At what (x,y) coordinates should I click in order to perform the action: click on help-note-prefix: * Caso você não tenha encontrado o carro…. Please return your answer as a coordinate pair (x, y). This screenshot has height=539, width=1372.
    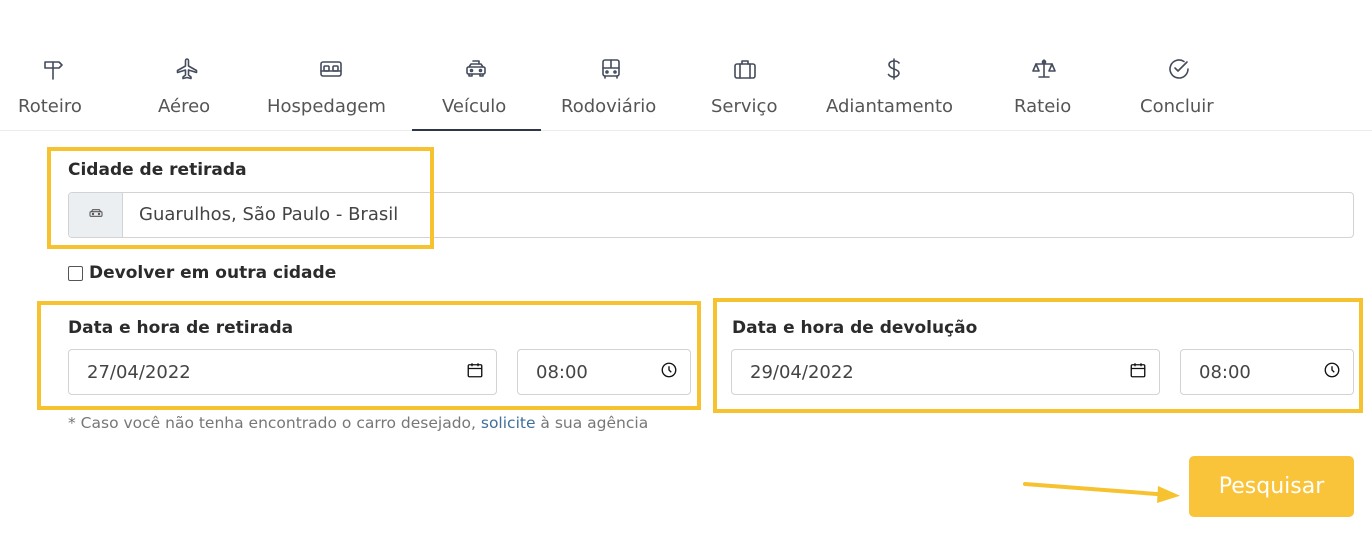
    Looking at the image, I should click on (274, 423).